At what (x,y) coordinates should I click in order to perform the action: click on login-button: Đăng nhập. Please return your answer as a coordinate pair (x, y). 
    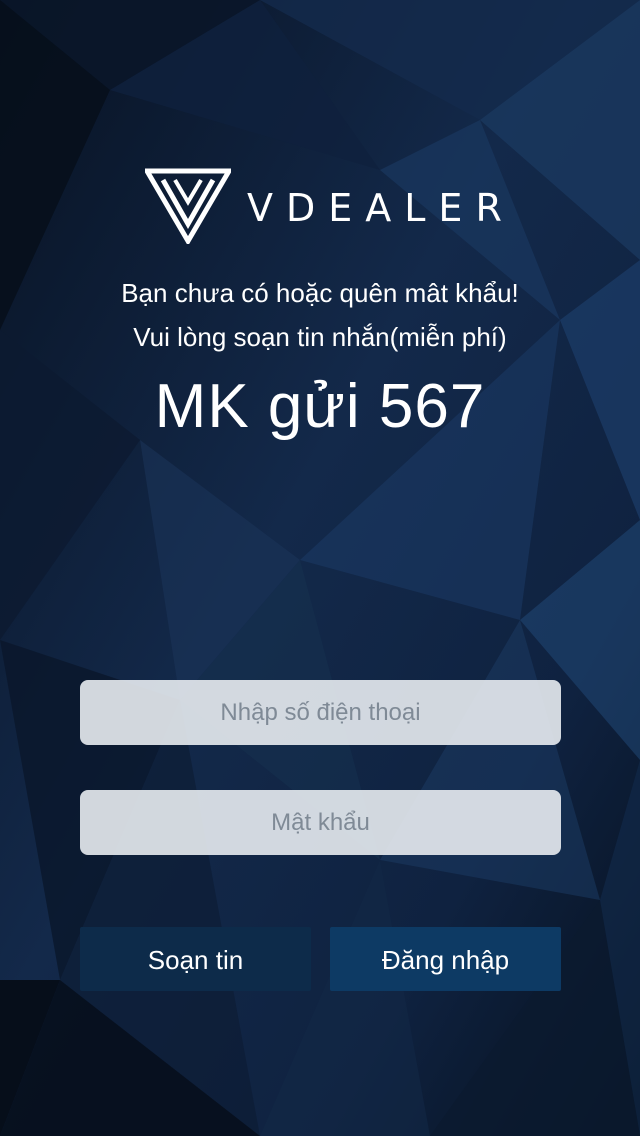
    Looking at the image, I should click on (445, 959).